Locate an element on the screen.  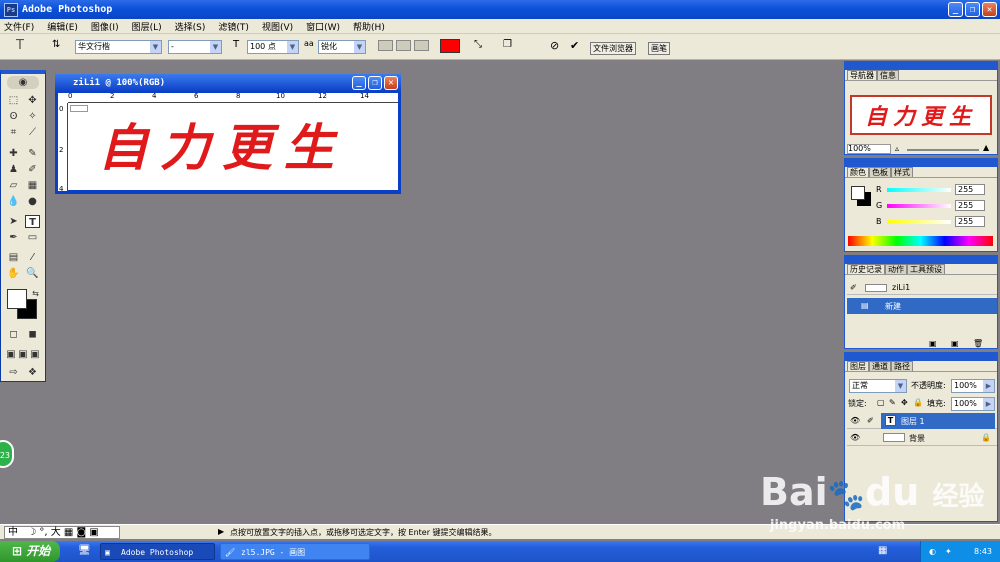
cancel-edit-icon: ⊘ is located at coordinates (554, 45).